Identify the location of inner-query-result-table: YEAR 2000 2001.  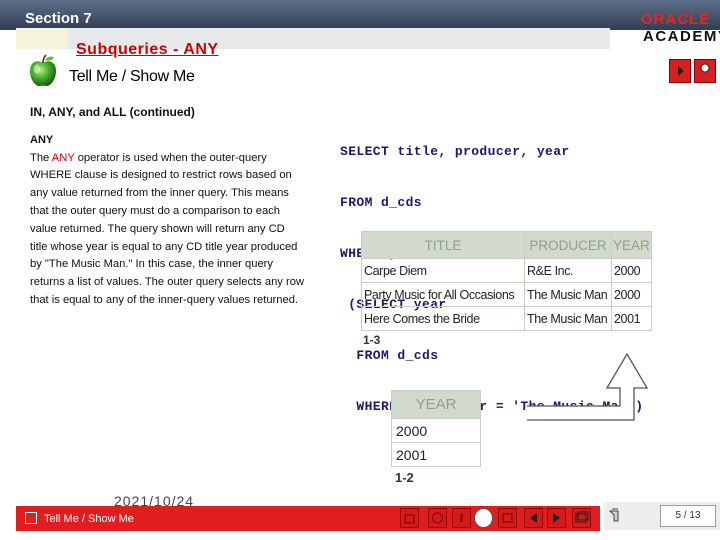
(436, 428).